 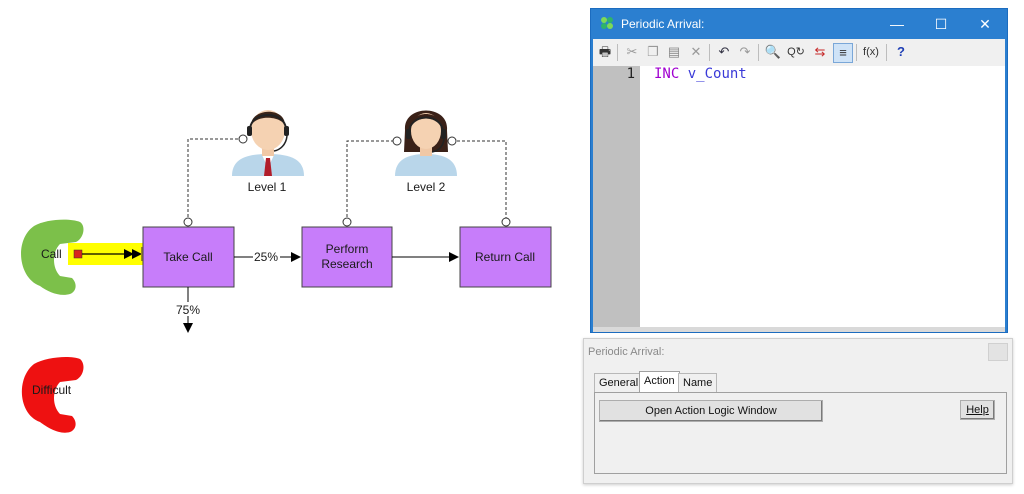 I want to click on paste-icon: ▤, so click(x=674, y=52).